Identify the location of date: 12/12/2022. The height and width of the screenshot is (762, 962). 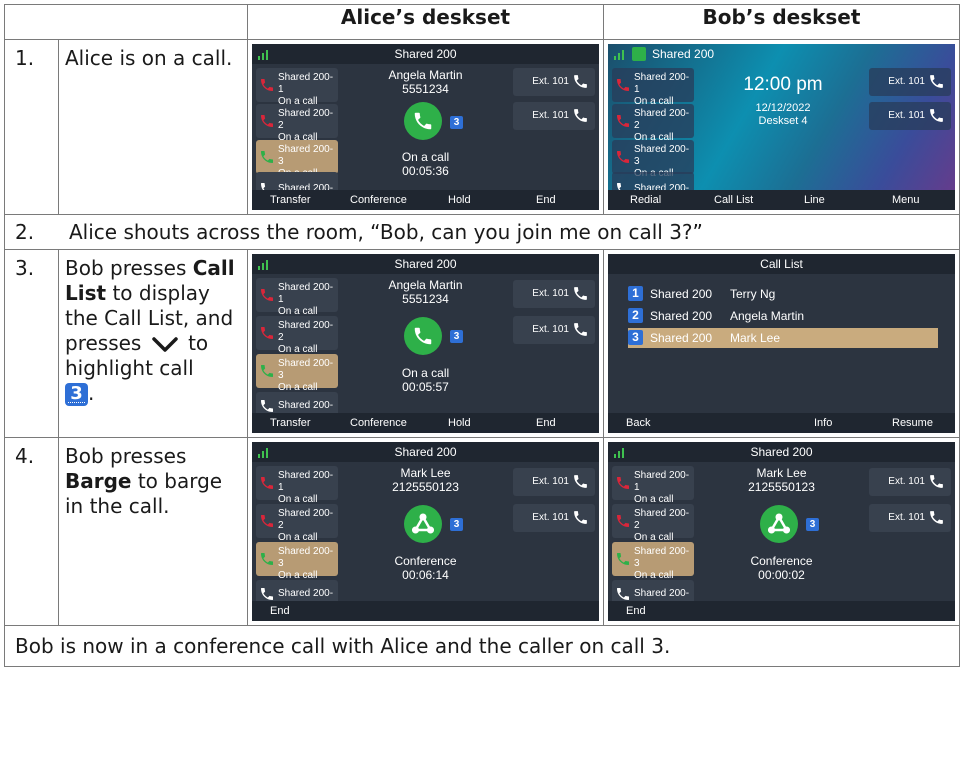
(783, 108).